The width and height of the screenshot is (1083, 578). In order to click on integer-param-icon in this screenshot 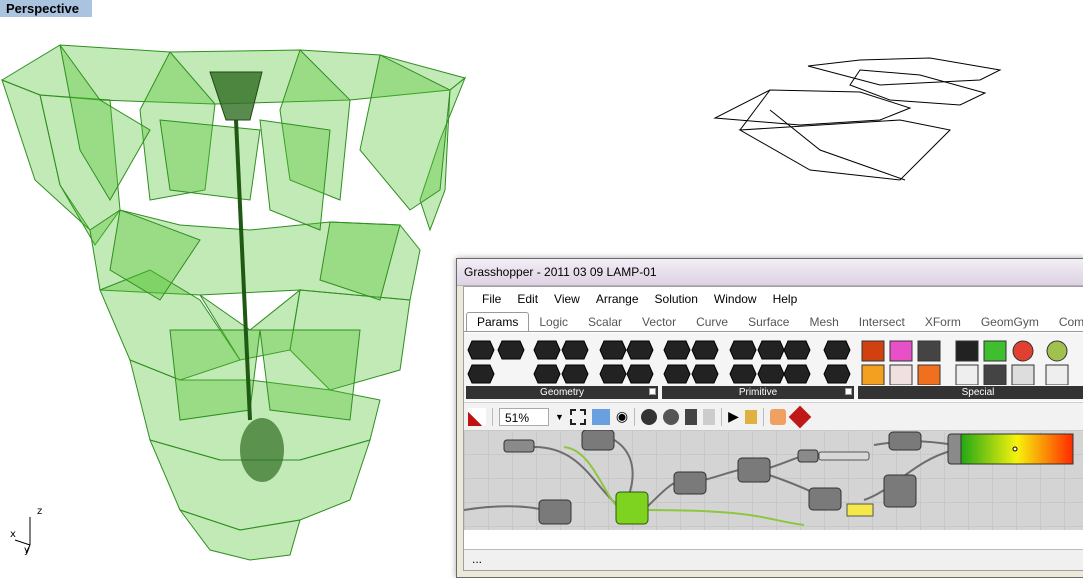, I will do `click(705, 350)`.